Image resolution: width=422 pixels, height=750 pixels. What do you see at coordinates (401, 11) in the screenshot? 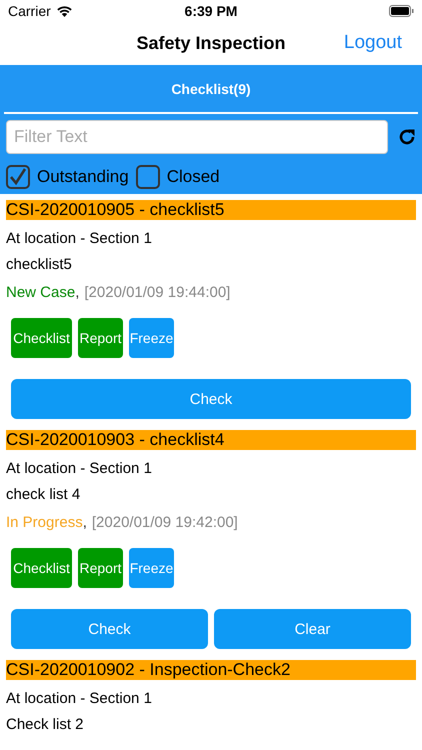
I see `battery-icon` at bounding box center [401, 11].